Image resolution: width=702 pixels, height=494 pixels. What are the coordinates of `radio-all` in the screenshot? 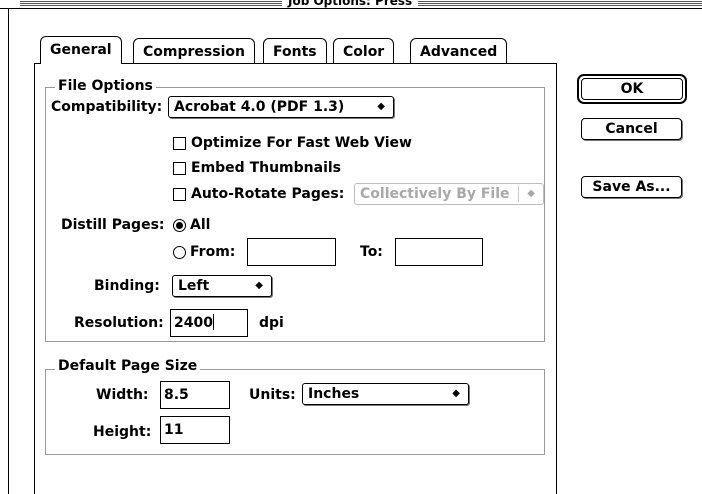 It's located at (179, 225).